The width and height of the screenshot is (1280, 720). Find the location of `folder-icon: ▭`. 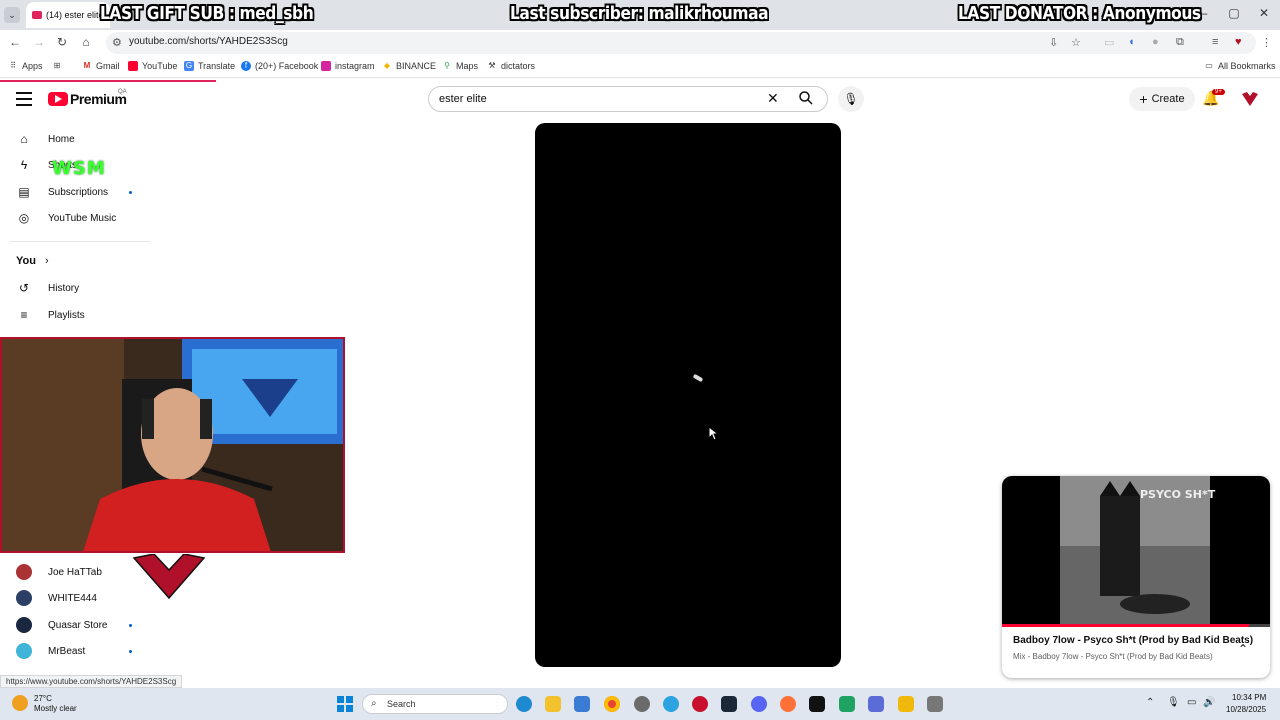

folder-icon: ▭ is located at coordinates (1209, 65).